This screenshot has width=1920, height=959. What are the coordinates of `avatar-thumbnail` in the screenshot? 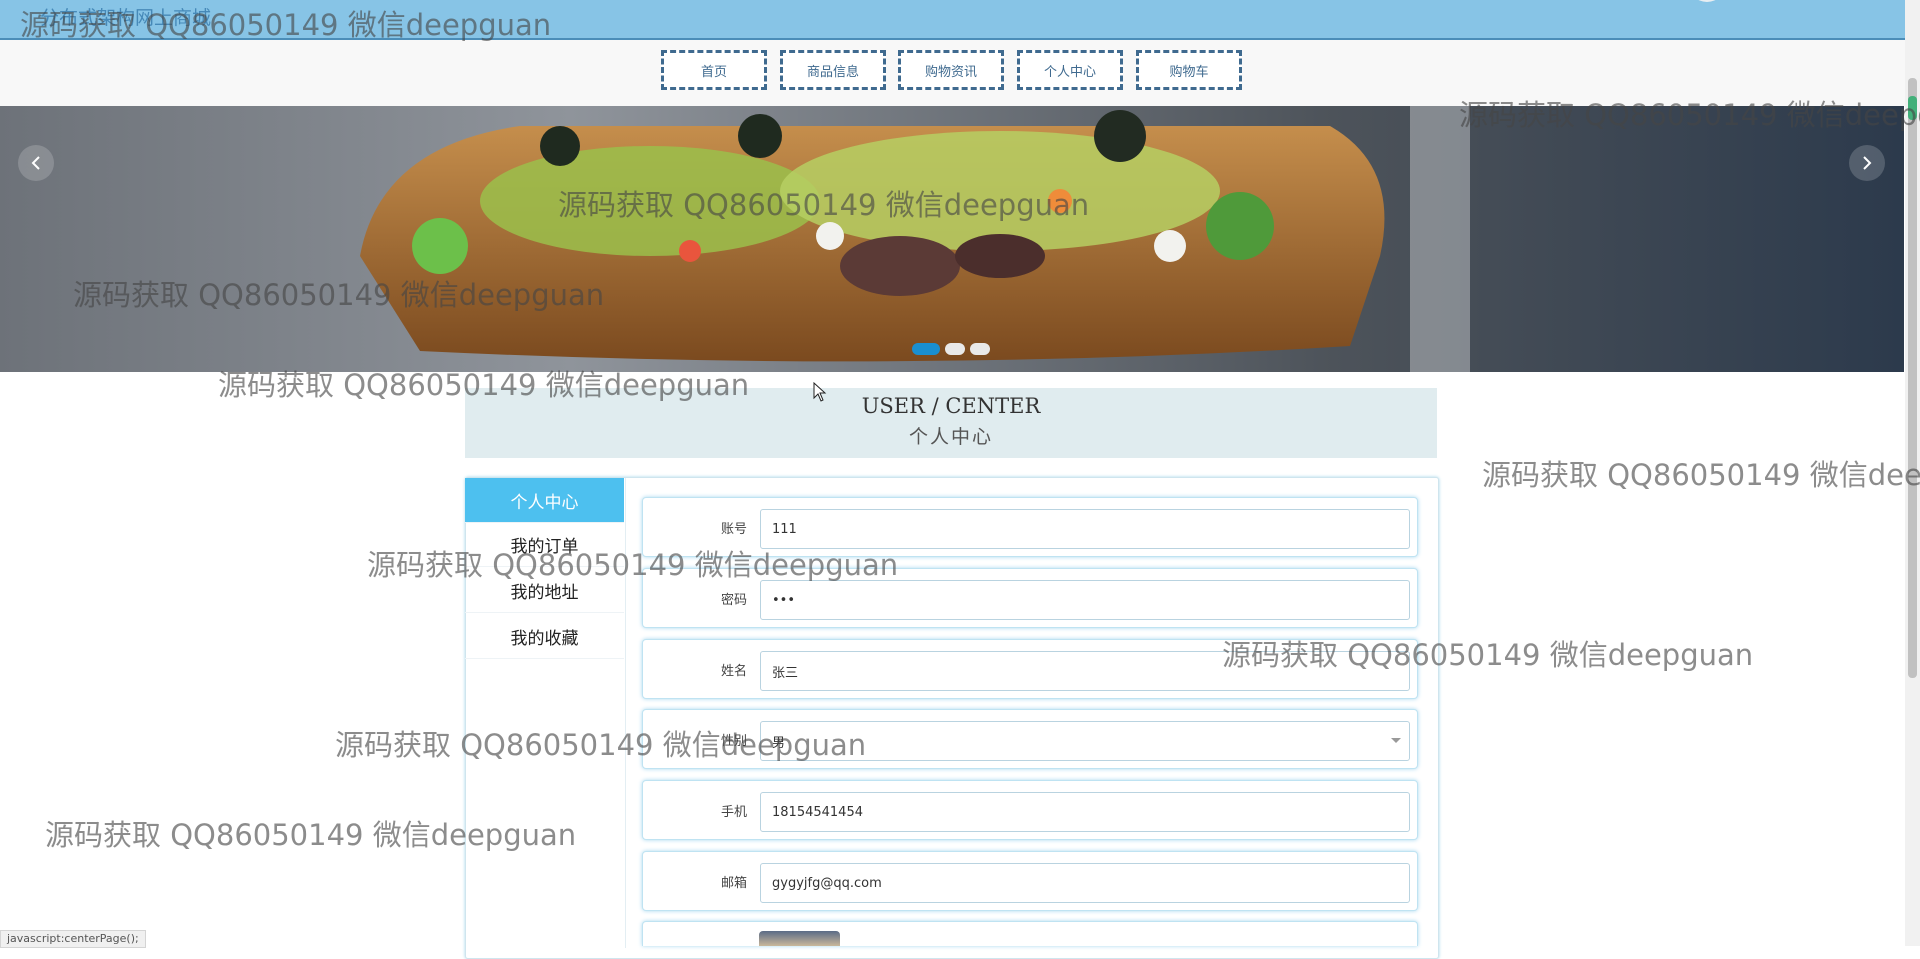 It's located at (799, 938).